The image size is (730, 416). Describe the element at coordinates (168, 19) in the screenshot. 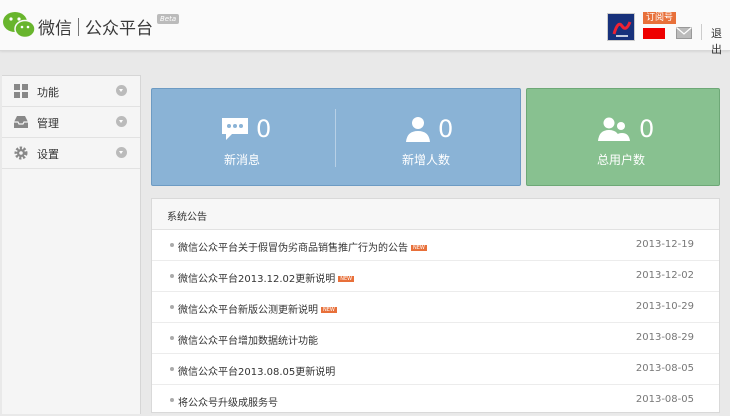

I see `beta-badge: Beta` at that location.